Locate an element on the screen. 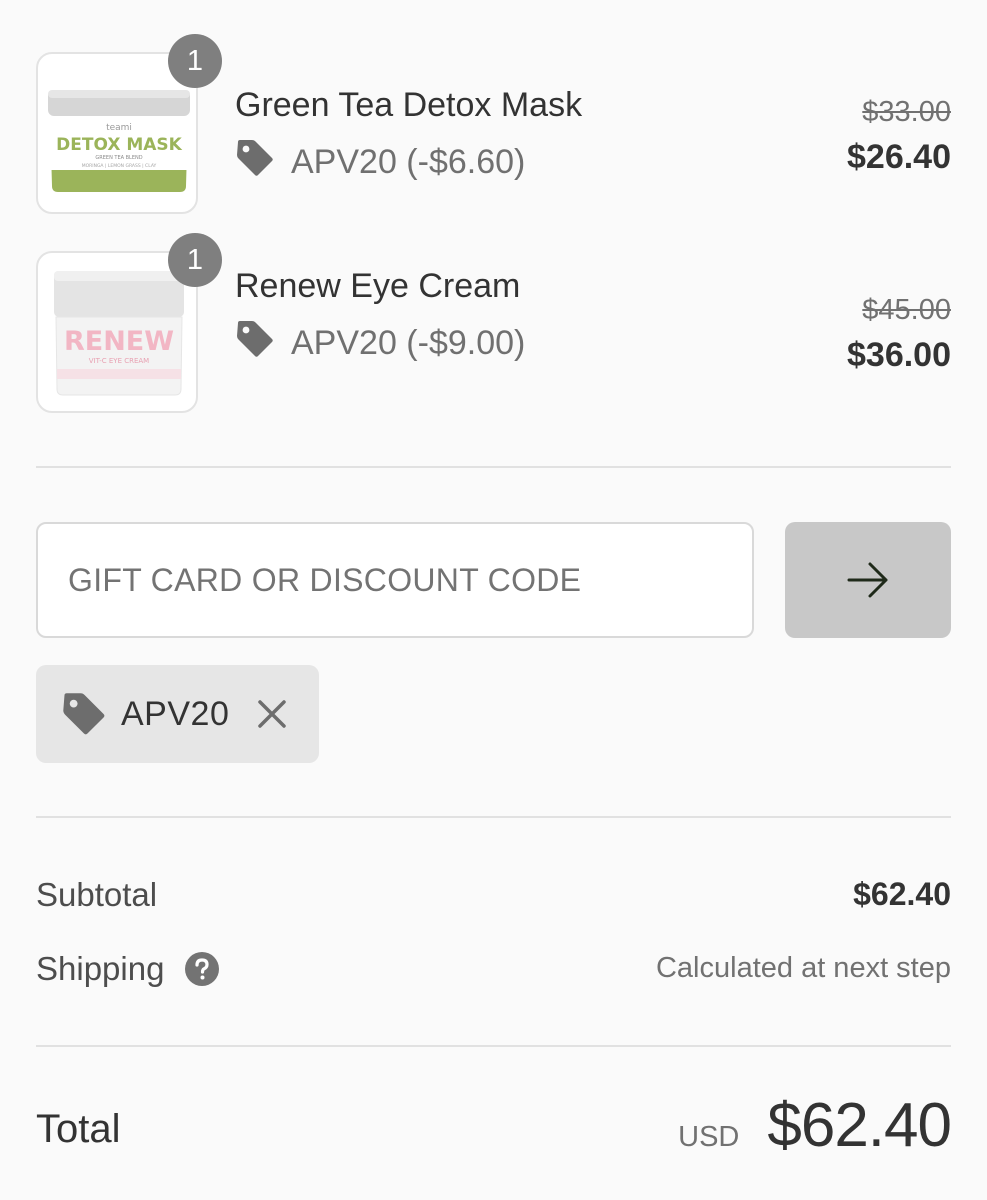  apply-code-button is located at coordinates (868, 580).